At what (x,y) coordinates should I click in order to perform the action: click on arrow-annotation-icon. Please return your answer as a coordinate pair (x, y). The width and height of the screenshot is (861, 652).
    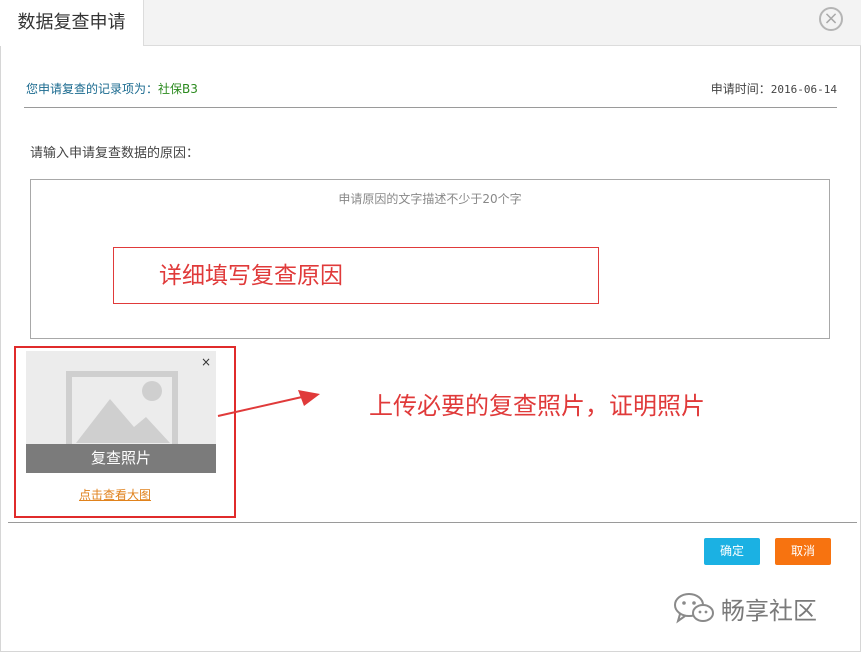
    Looking at the image, I should click on (268, 403).